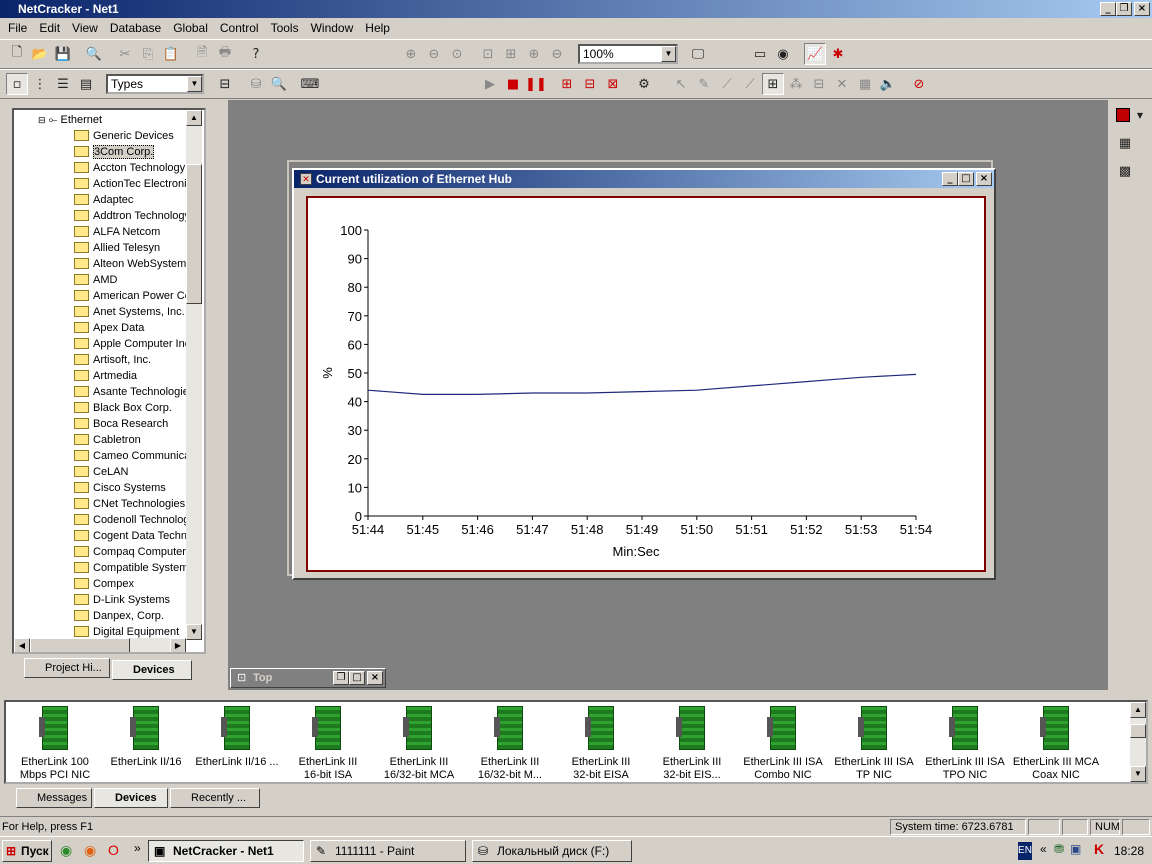  I want to click on device-item: EtherLink III ISA Combo NIC, so click(783, 744).